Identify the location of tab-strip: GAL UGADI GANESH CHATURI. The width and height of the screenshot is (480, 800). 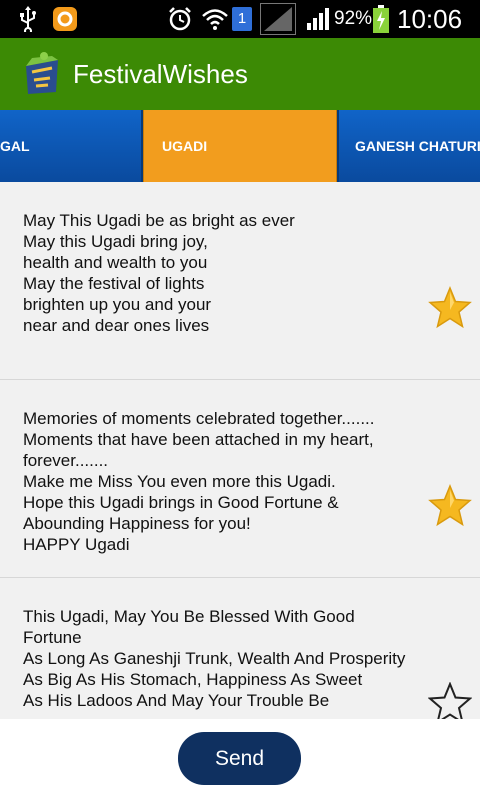
(240, 146).